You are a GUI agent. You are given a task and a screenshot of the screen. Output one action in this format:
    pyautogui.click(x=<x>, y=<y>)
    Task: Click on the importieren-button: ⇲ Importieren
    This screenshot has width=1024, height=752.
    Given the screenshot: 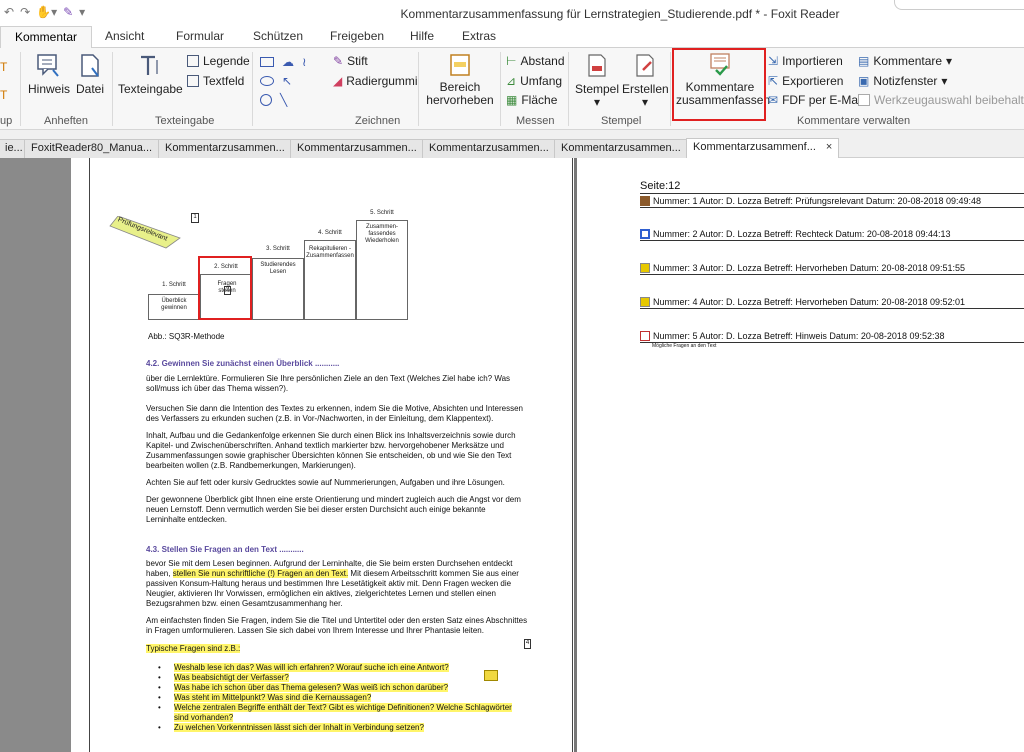 What is the action you would take?
    pyautogui.click(x=805, y=61)
    